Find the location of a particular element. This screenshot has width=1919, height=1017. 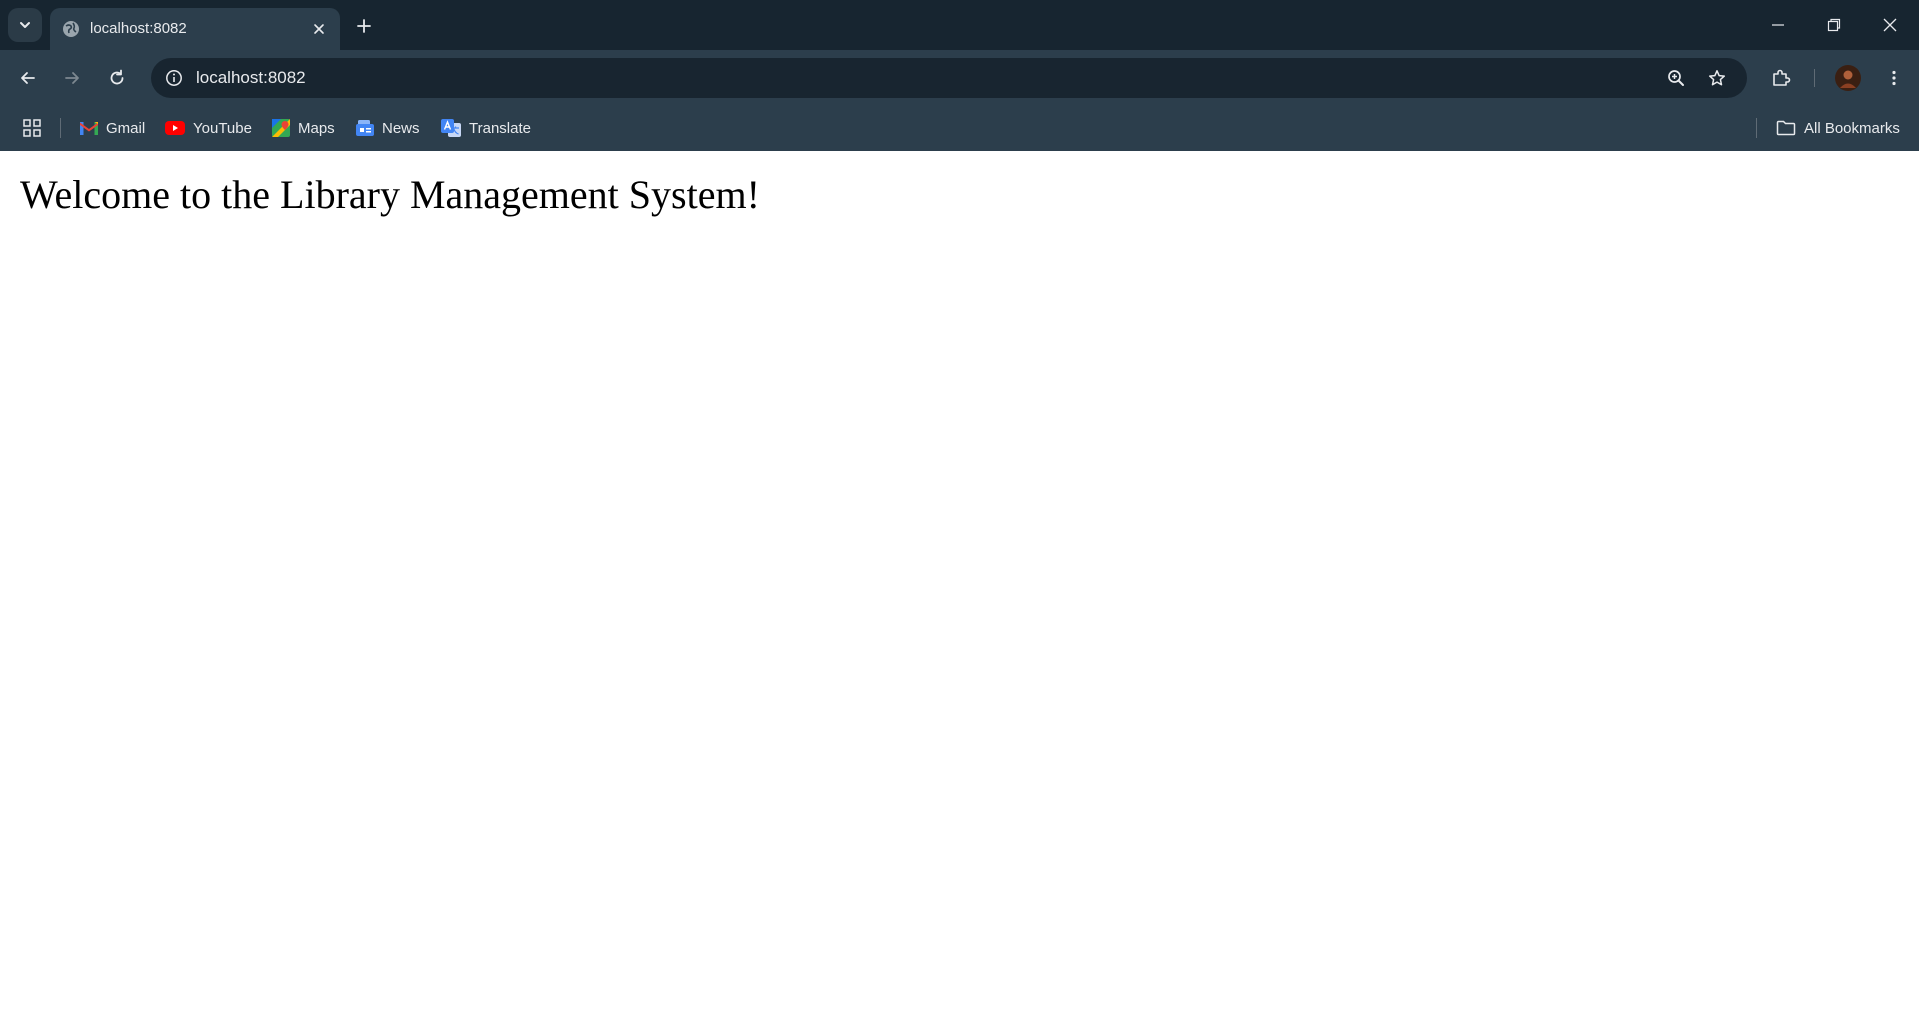

star-icon is located at coordinates (1717, 78).